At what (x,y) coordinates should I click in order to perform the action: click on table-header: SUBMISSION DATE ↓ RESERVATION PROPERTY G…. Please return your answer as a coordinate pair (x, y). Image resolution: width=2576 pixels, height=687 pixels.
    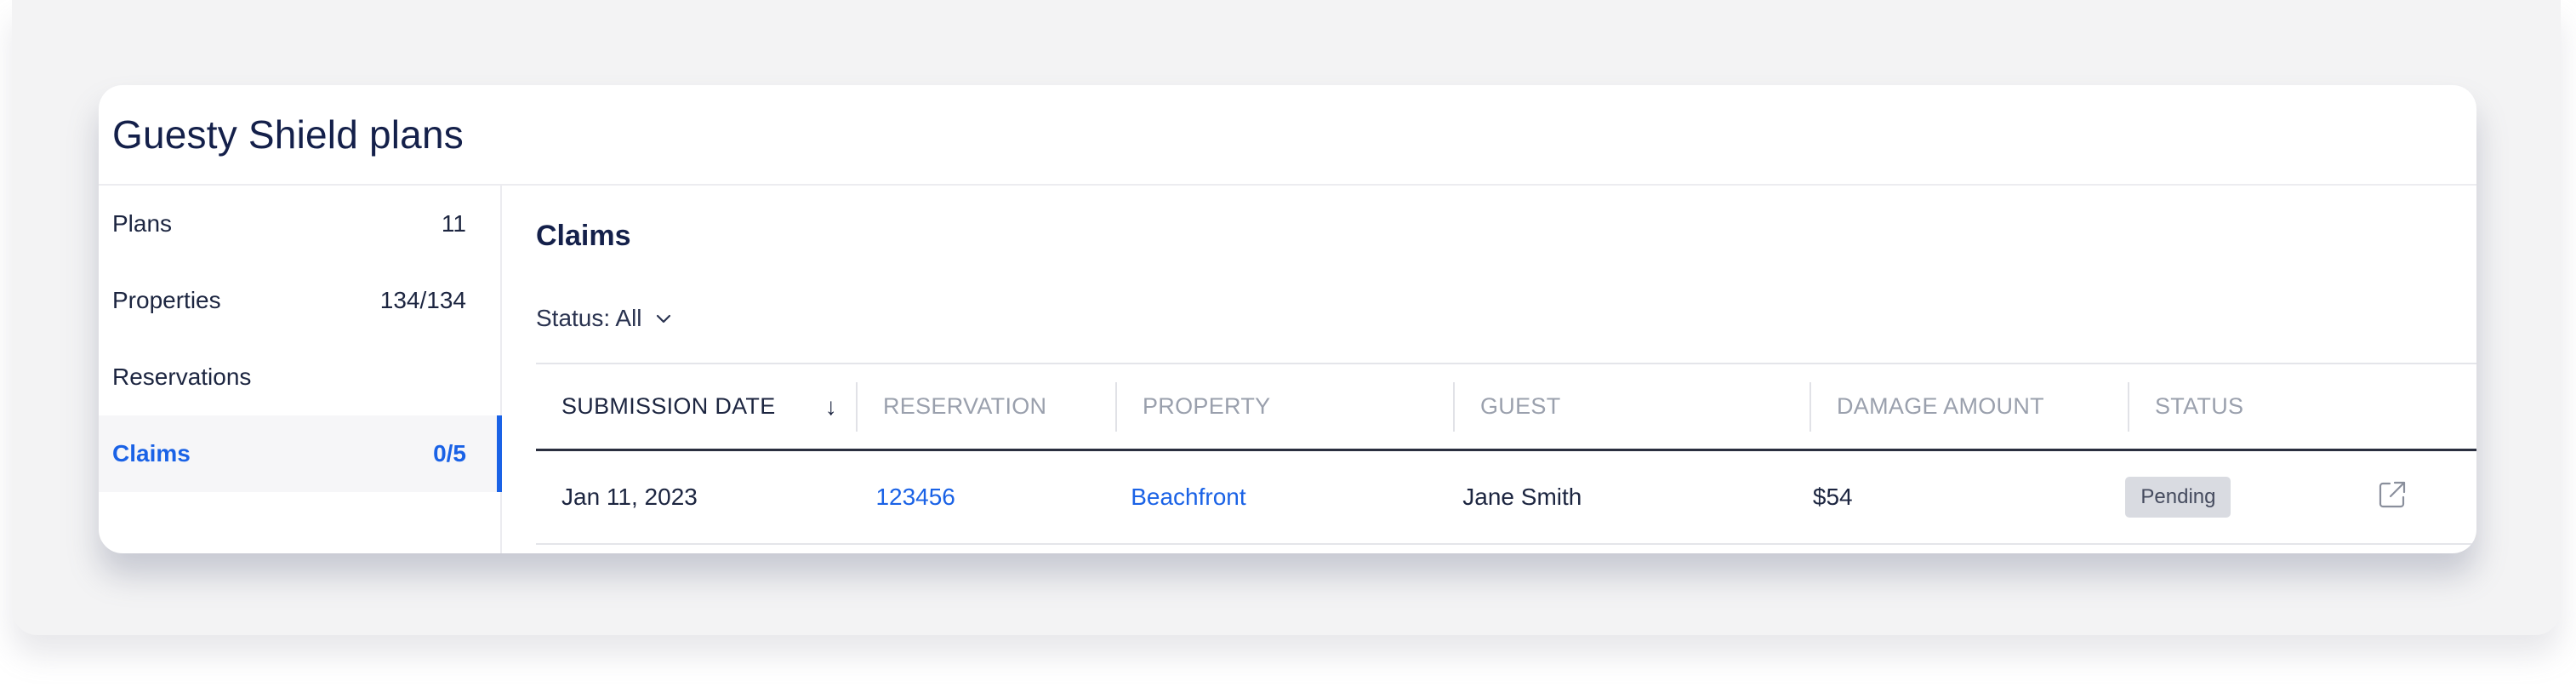
    Looking at the image, I should click on (1506, 407).